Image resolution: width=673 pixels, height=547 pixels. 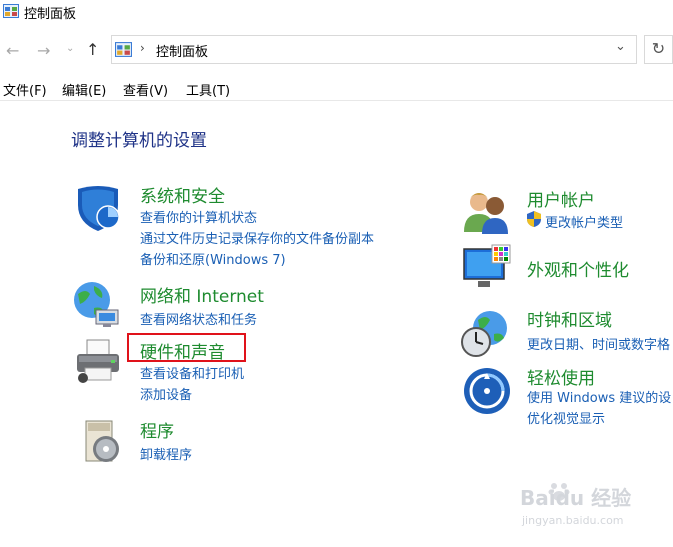 What do you see at coordinates (157, 429) in the screenshot?
I see `category-programs: 程序` at bounding box center [157, 429].